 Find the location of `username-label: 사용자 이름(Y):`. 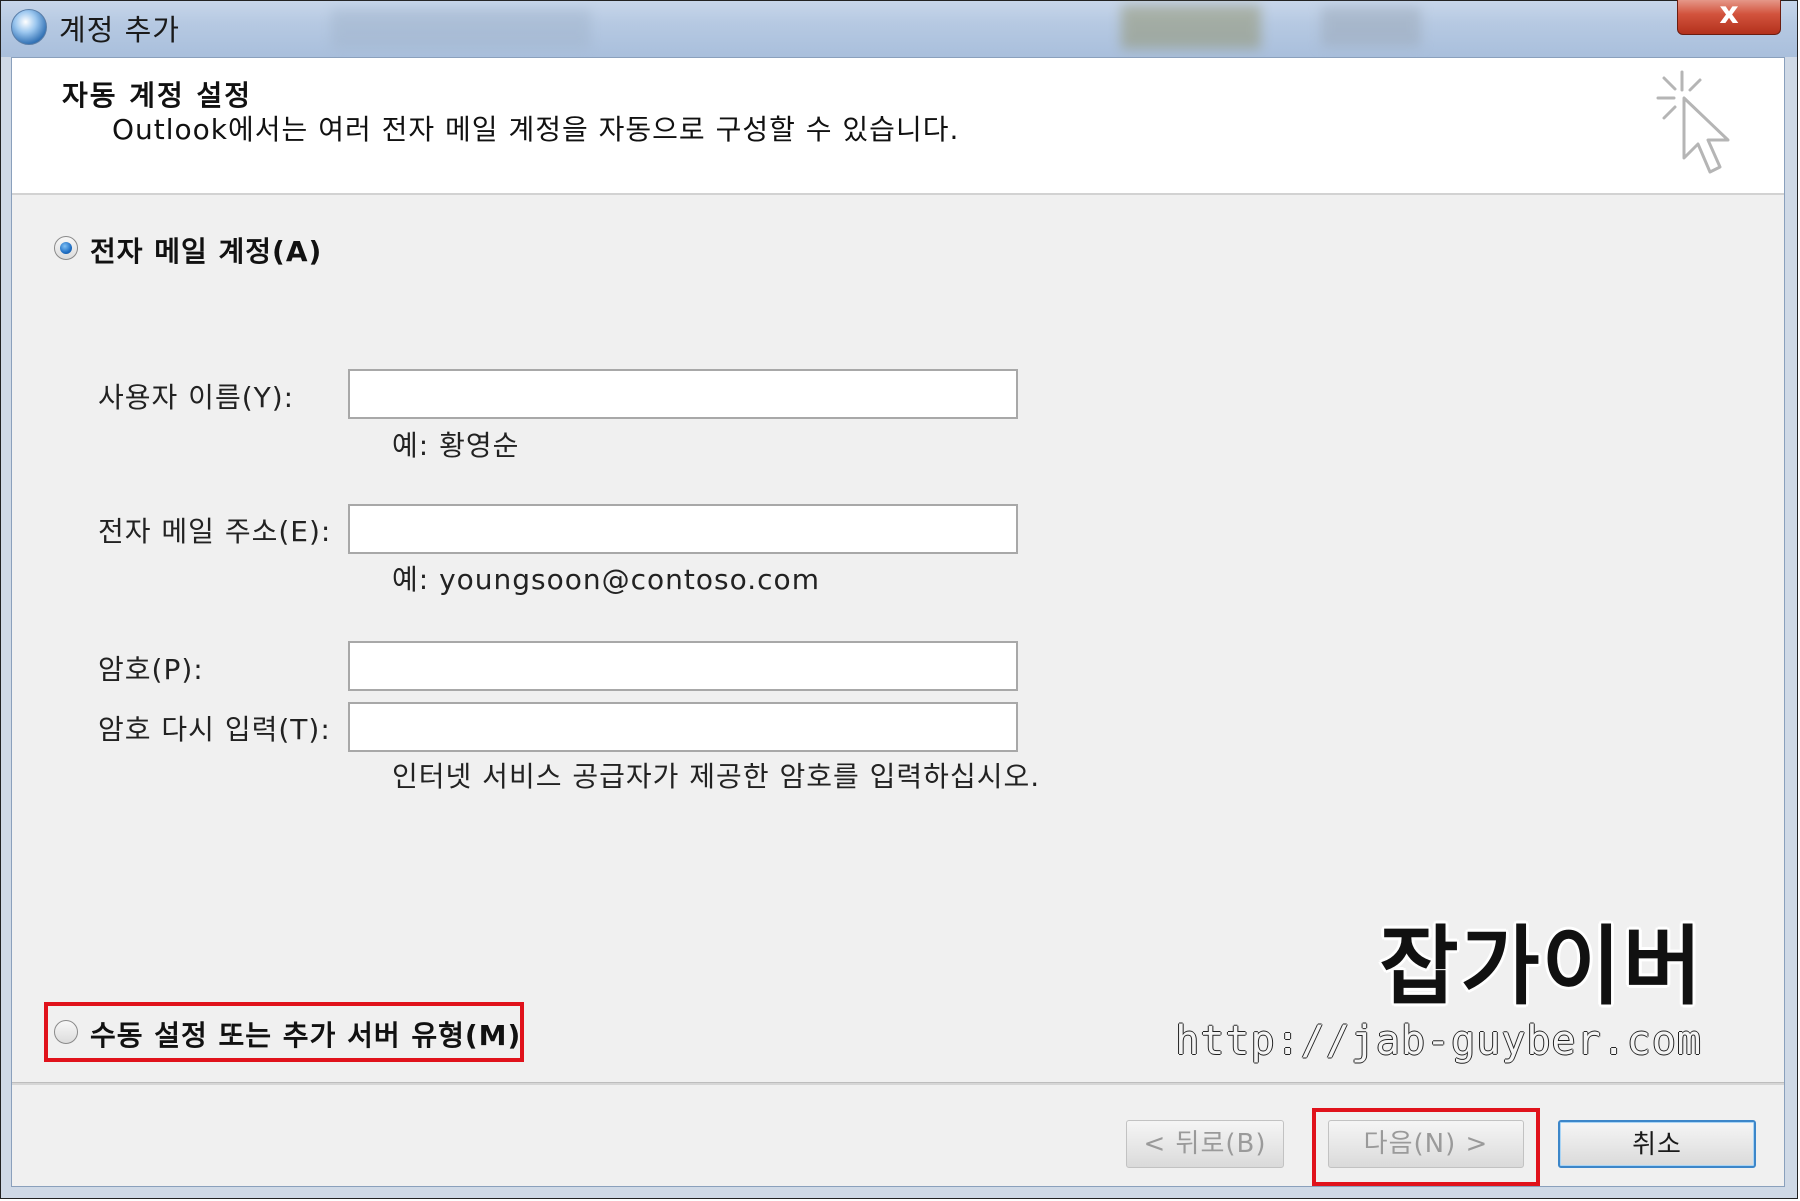

username-label: 사용자 이름(Y): is located at coordinates (196, 397).